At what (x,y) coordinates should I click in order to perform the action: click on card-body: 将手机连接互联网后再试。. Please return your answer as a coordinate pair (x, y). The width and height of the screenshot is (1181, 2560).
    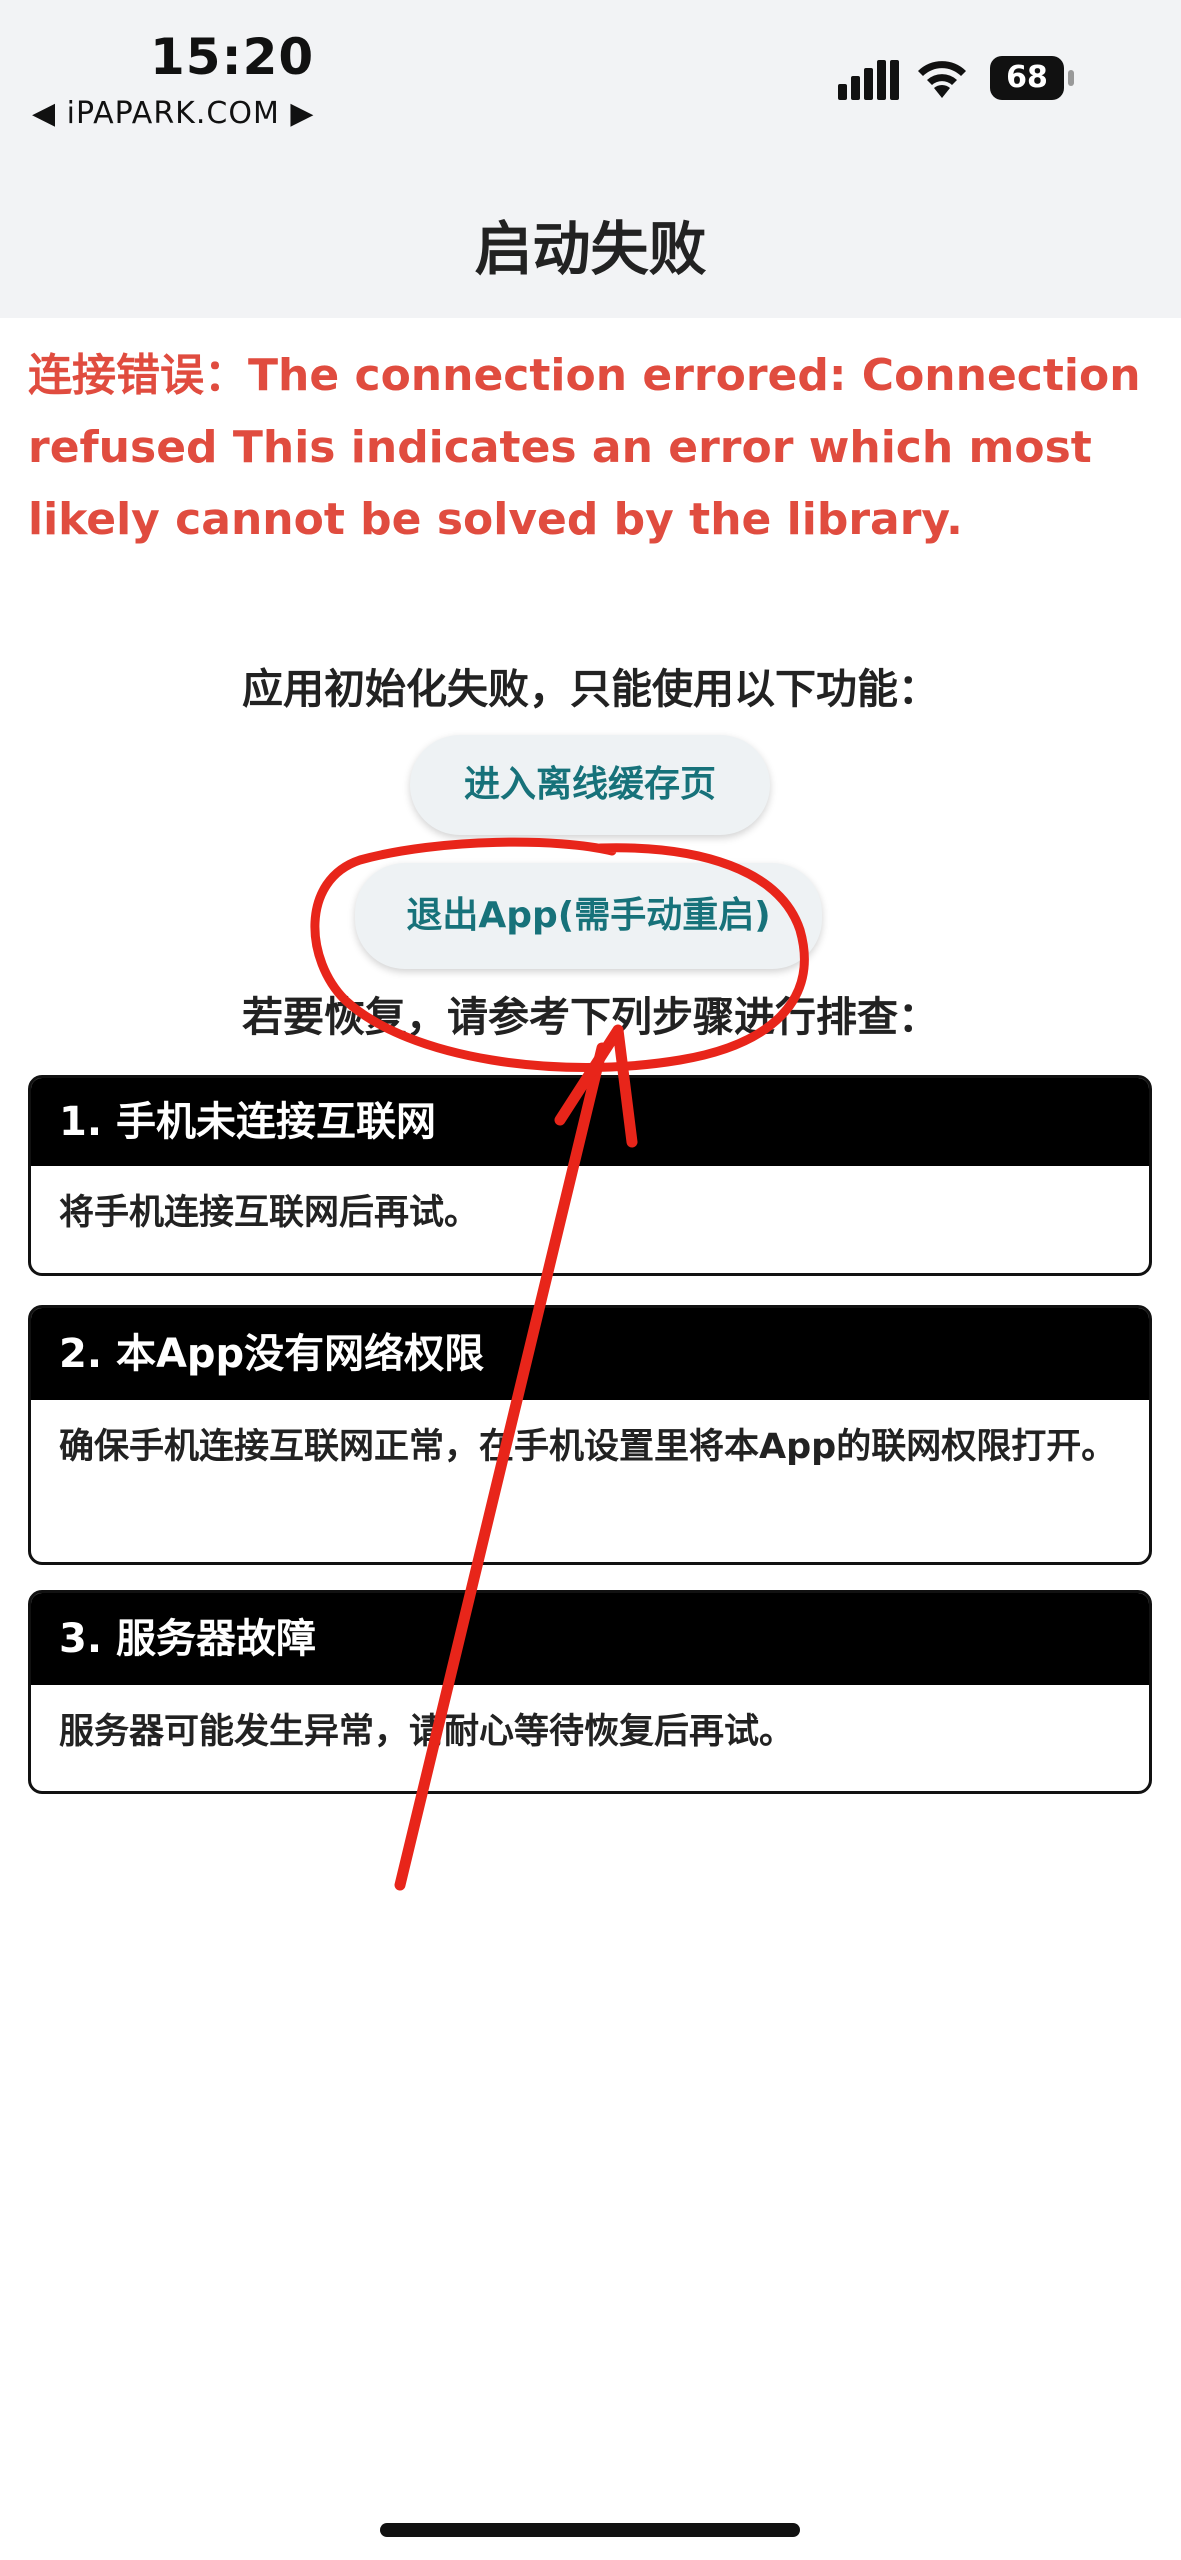
    Looking at the image, I should click on (269, 1213).